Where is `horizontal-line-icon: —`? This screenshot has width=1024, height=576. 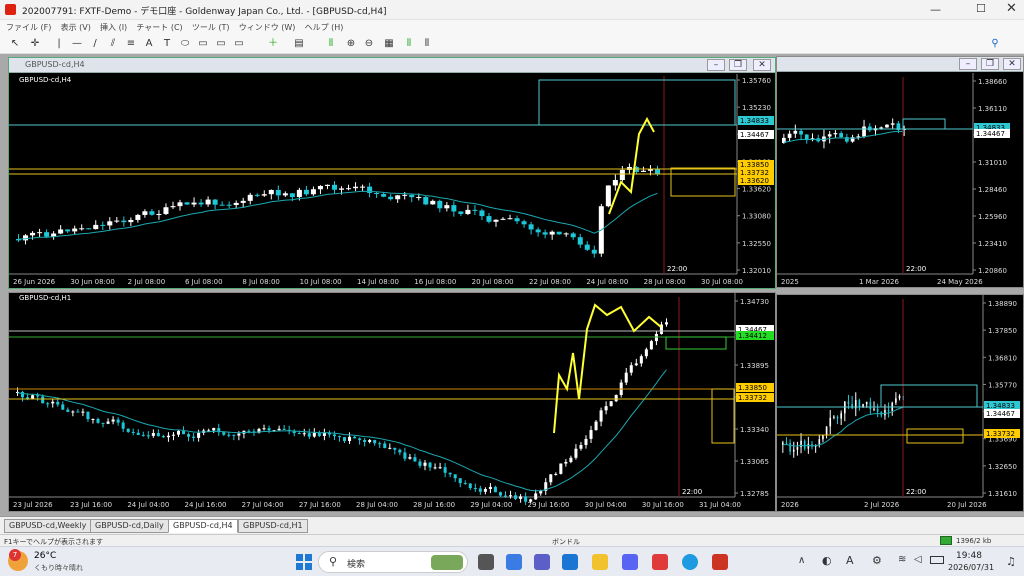
horizontal-line-icon: — is located at coordinates (77, 44).